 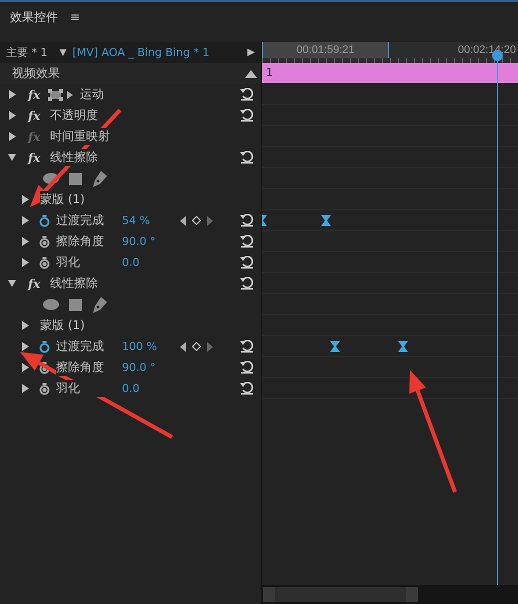 What do you see at coordinates (141, 52) in the screenshot?
I see `clip-name: [MV] AOA _ Bing Bing * 1` at bounding box center [141, 52].